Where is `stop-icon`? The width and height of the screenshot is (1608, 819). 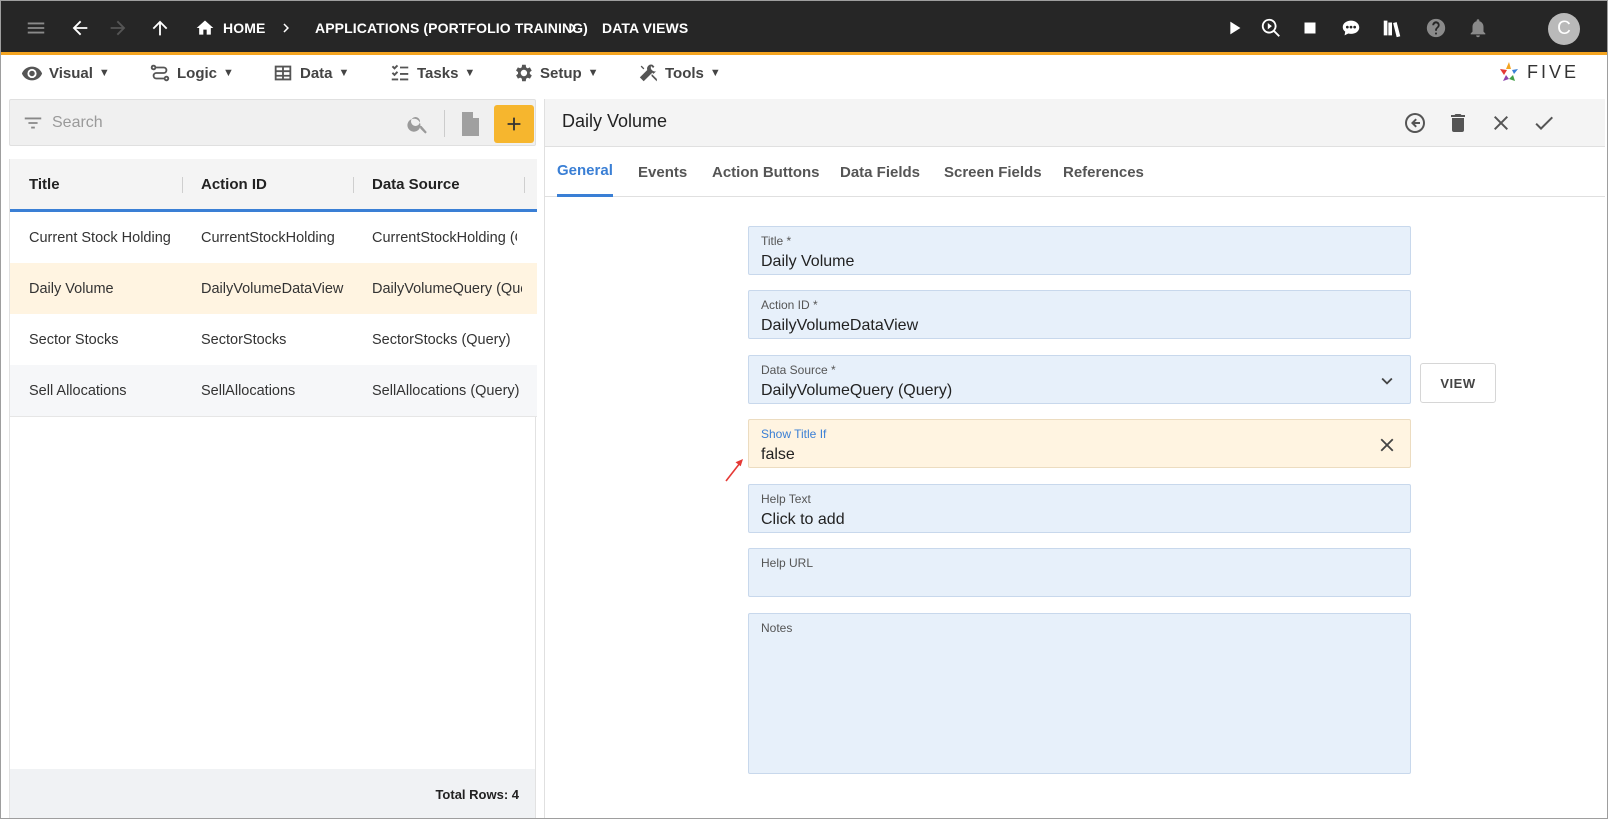 stop-icon is located at coordinates (1310, 28).